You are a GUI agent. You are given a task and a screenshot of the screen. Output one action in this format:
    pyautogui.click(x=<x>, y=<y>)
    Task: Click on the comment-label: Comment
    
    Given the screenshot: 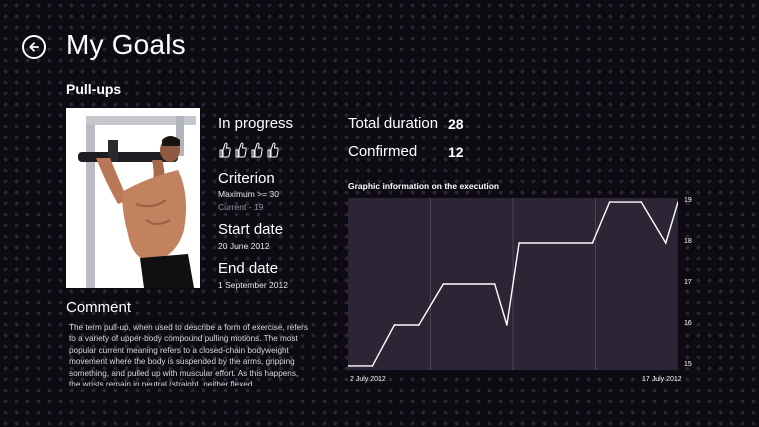 What is the action you would take?
    pyautogui.click(x=99, y=307)
    